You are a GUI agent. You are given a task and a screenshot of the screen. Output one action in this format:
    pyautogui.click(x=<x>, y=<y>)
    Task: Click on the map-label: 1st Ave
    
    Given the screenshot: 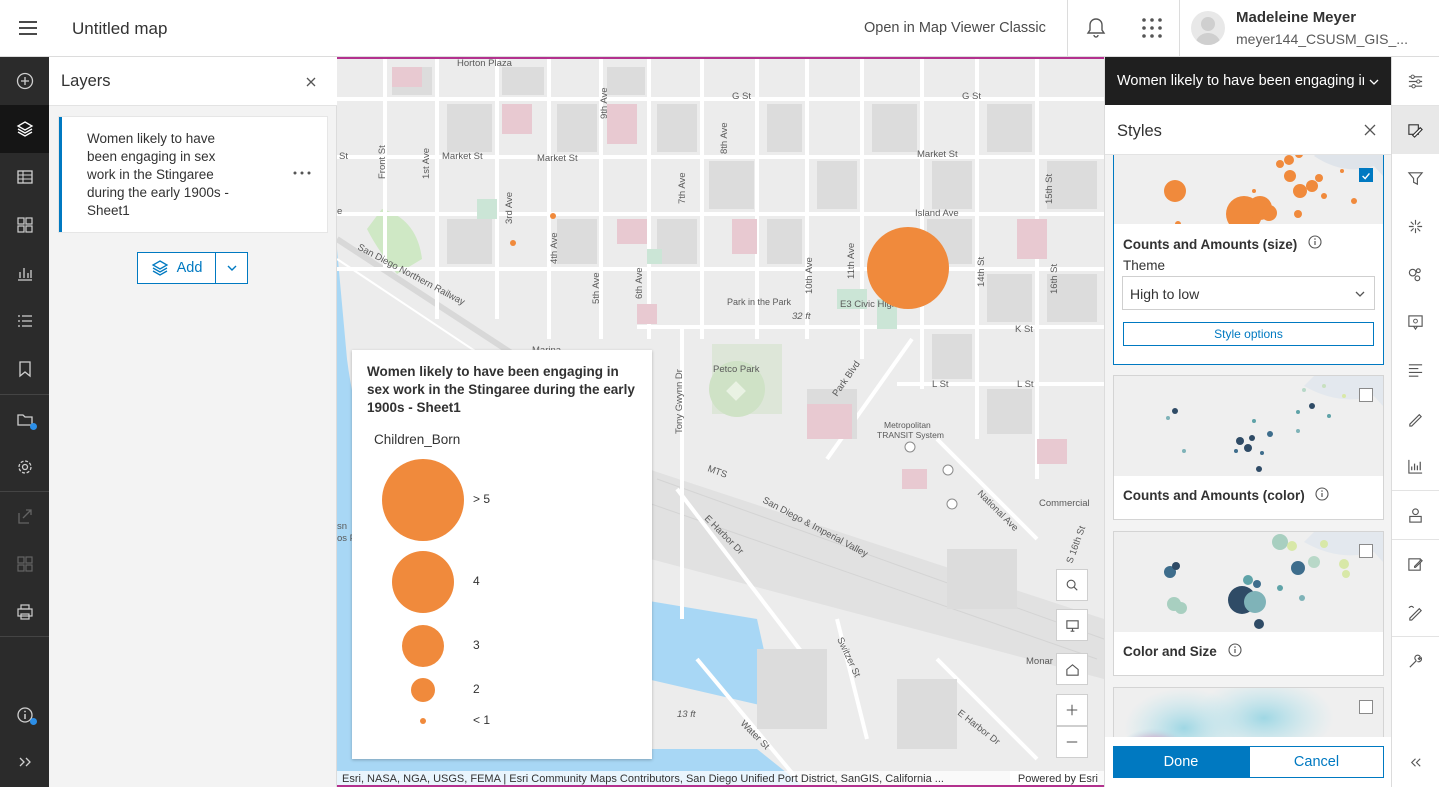 What is the action you would take?
    pyautogui.click(x=426, y=163)
    